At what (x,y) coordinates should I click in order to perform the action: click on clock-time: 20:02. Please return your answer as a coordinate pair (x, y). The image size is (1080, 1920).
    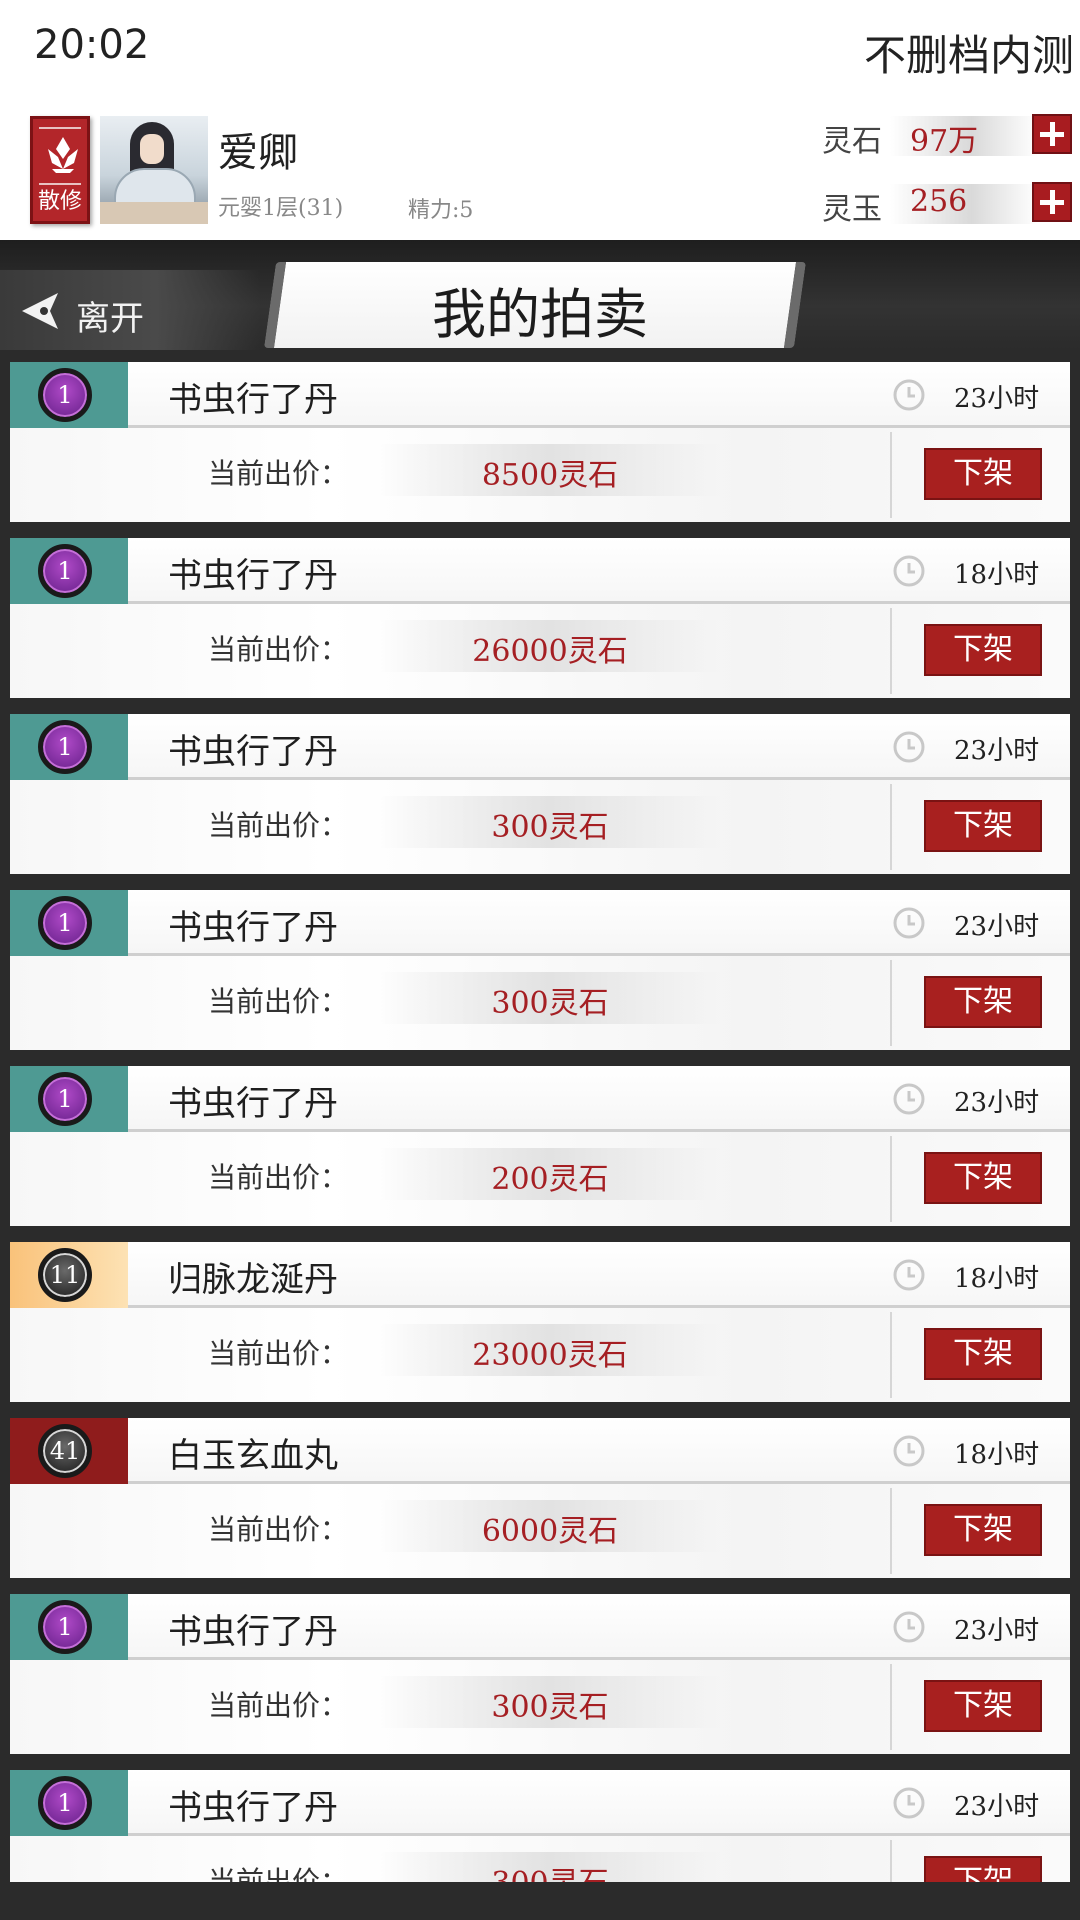
    Looking at the image, I should click on (92, 45).